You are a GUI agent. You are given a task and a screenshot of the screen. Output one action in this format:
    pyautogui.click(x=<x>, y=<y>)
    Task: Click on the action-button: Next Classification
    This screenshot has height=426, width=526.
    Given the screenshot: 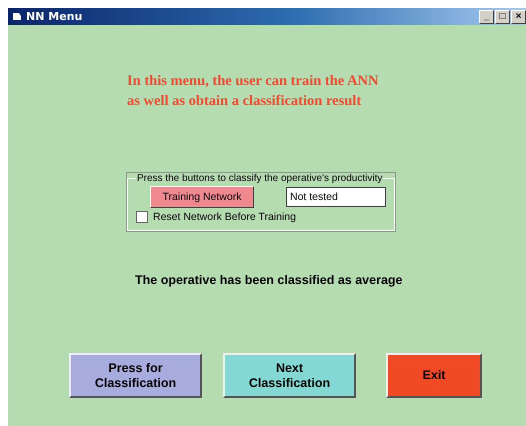 What is the action you would take?
    pyautogui.click(x=289, y=375)
    